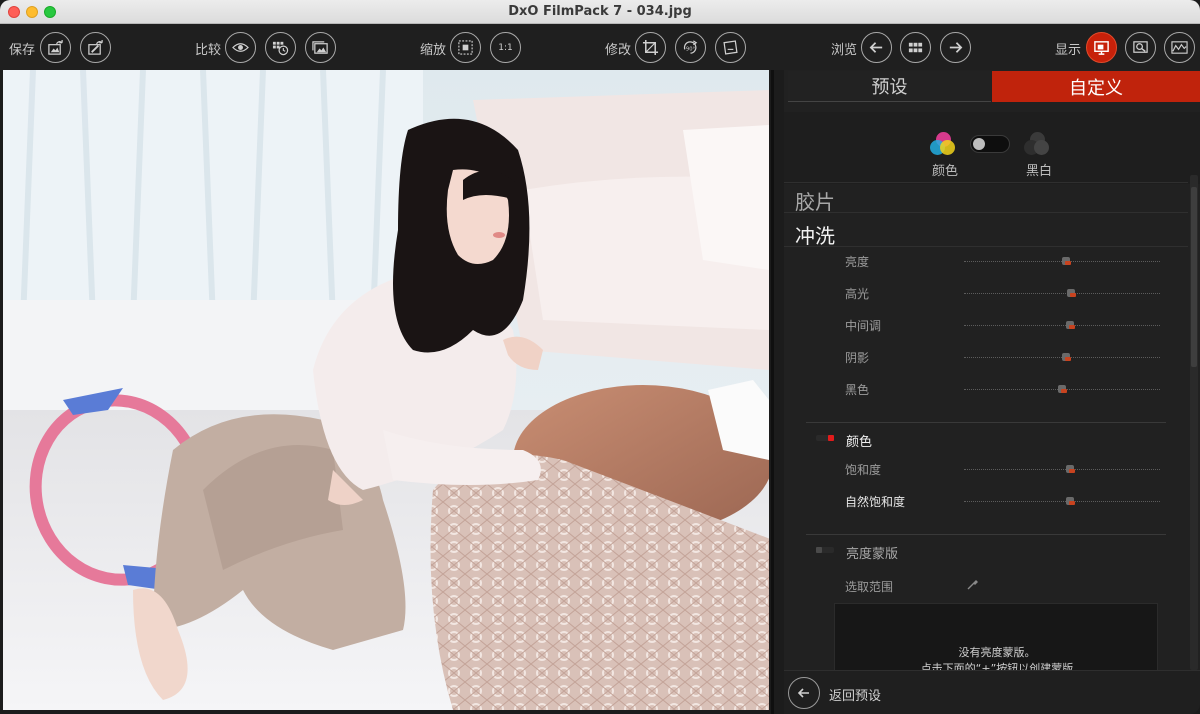  I want to click on history-button, so click(280, 47).